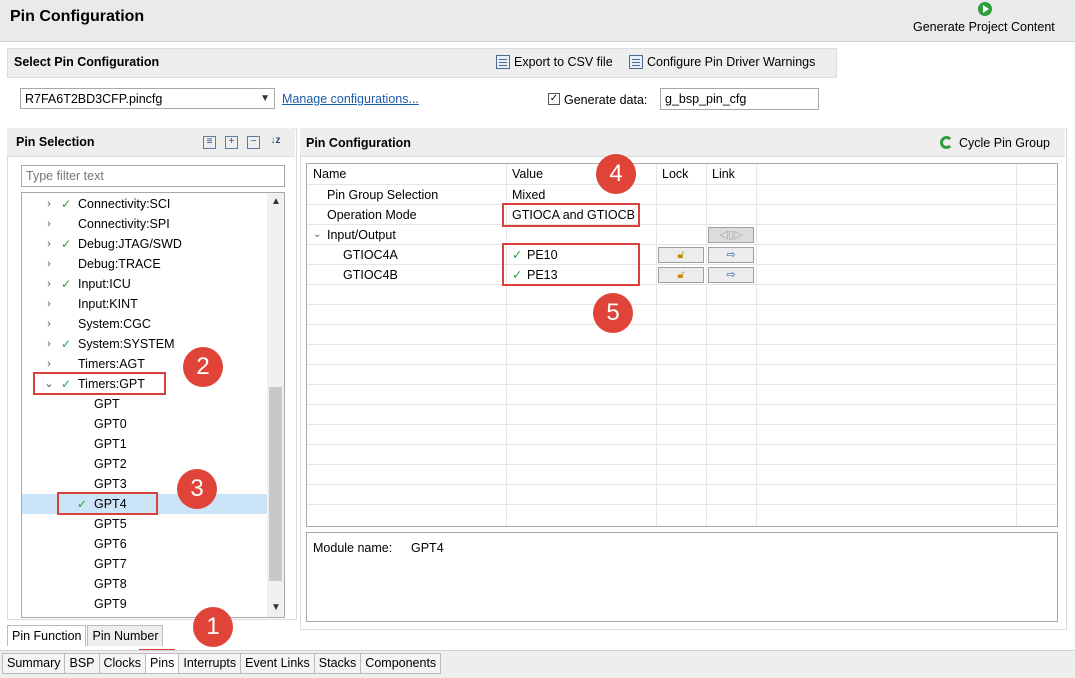 Image resolution: width=1075 pixels, height=678 pixels. What do you see at coordinates (145, 484) in the screenshot?
I see `tree-item: GPT3` at bounding box center [145, 484].